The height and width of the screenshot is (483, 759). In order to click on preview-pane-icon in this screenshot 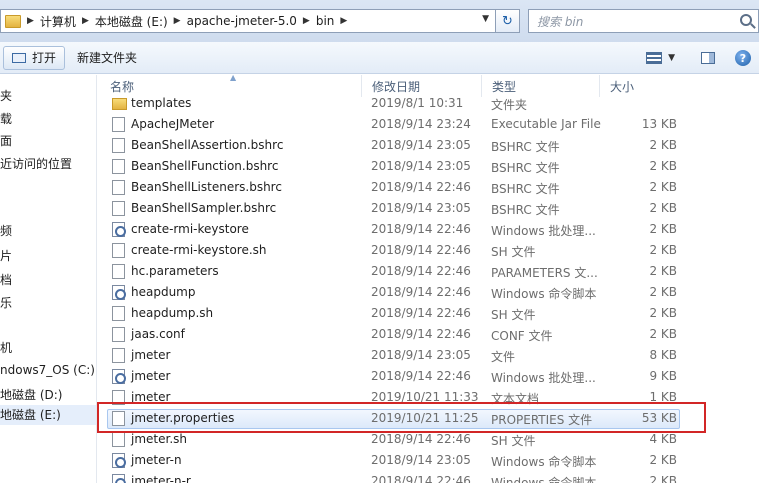, I will do `click(708, 58)`.